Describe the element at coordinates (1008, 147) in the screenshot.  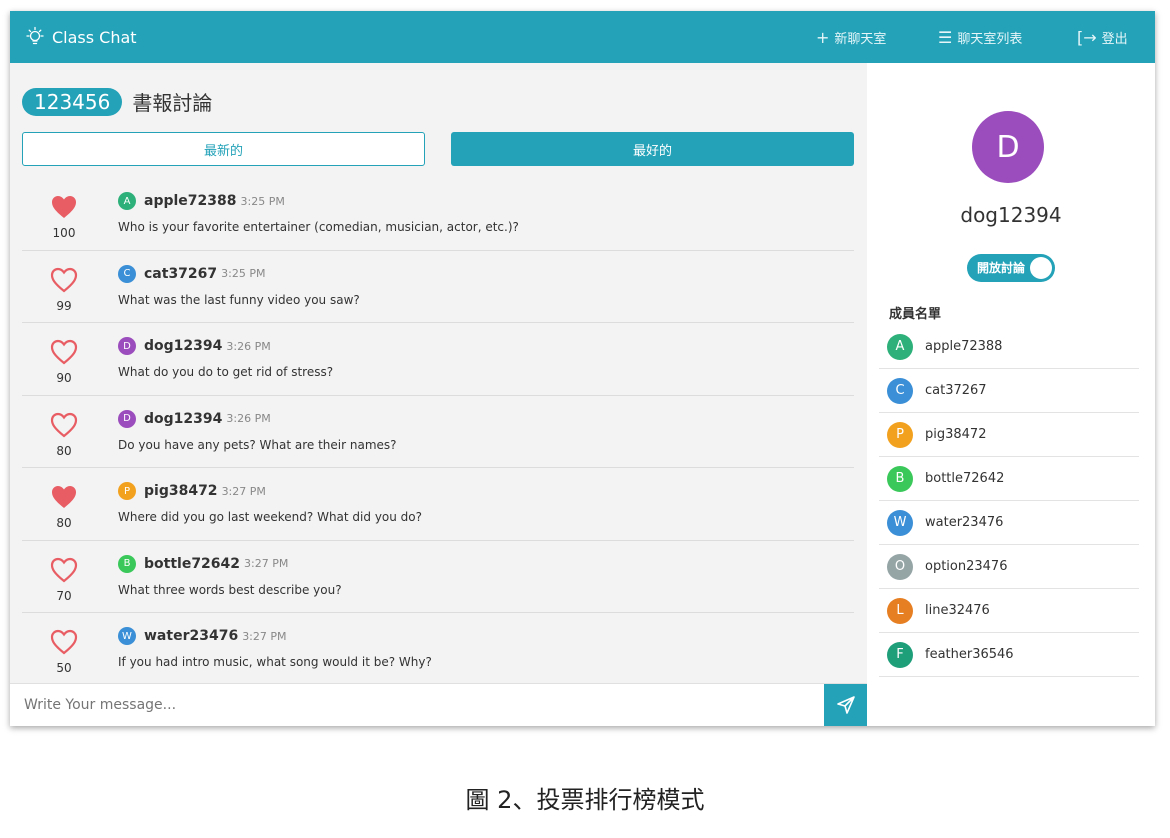
I see `current-user-avatar: D` at that location.